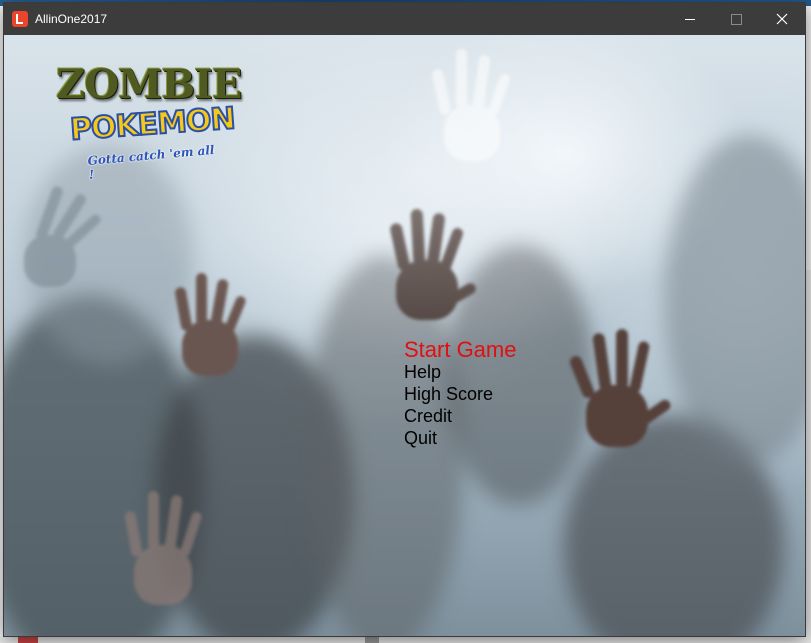 The width and height of the screenshot is (811, 643). Describe the element at coordinates (372, 640) in the screenshot. I see `taskbar-fragment` at that location.